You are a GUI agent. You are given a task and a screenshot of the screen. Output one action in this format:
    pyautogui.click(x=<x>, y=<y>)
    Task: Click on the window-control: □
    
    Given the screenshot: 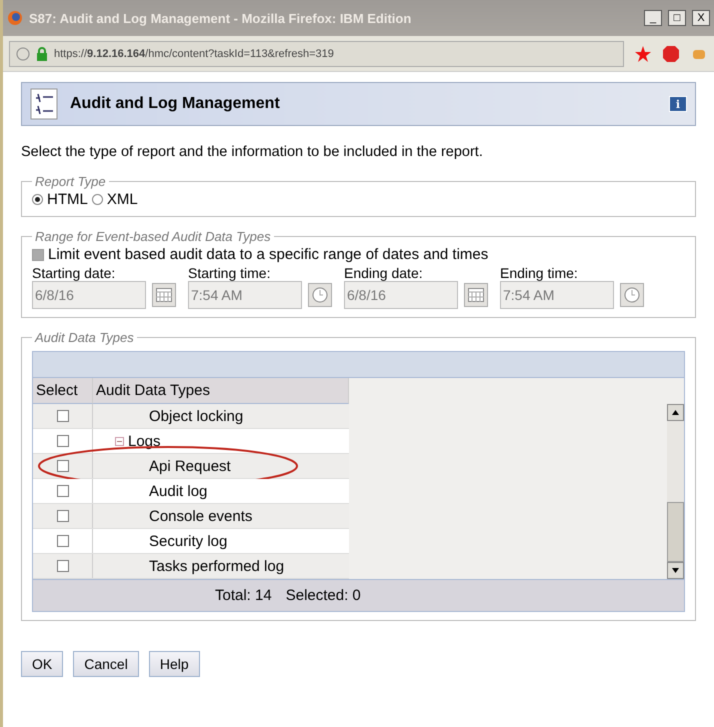 What is the action you would take?
    pyautogui.click(x=677, y=18)
    